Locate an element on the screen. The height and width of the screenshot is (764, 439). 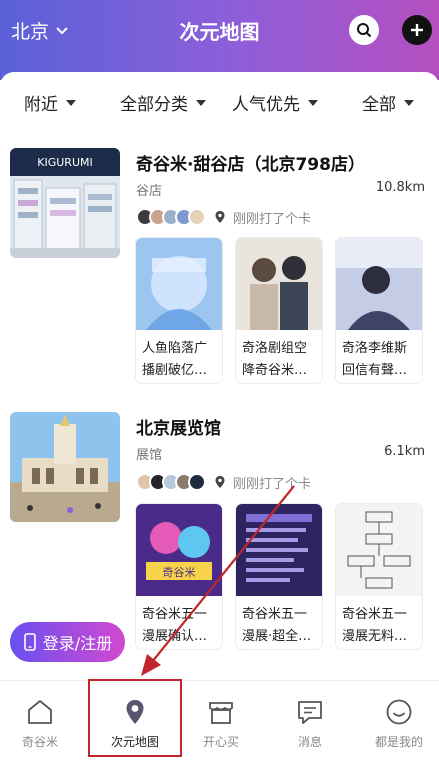
filter-label: 人气优先 is located at coordinates (266, 105).